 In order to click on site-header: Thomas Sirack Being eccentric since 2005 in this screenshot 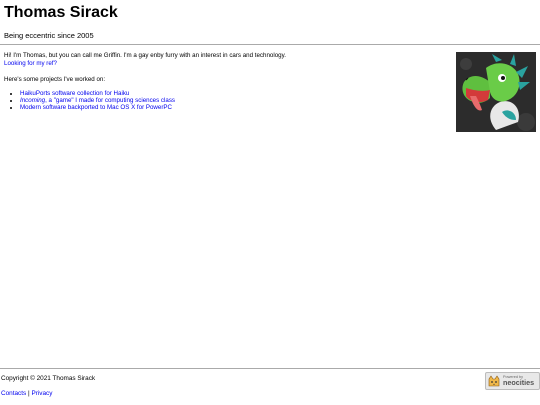, I will do `click(61, 21)`.